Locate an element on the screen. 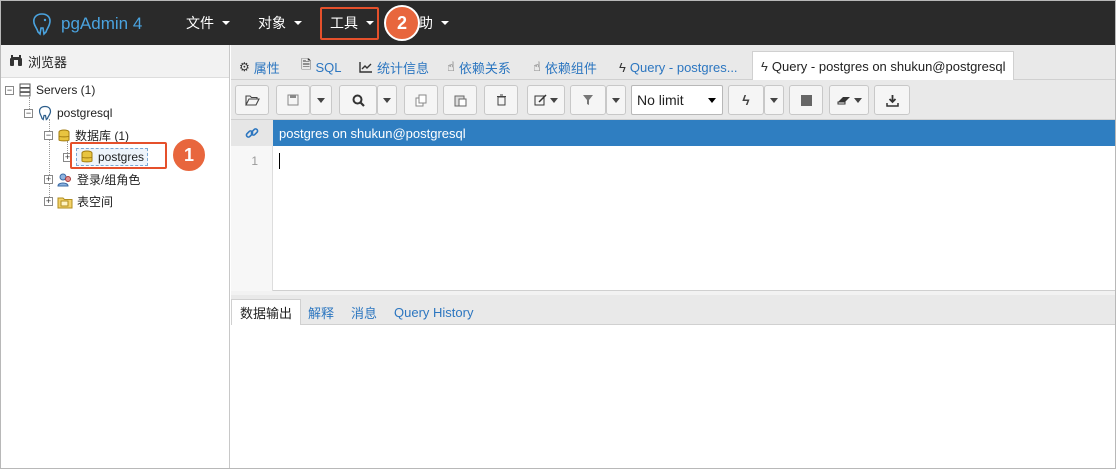 The height and width of the screenshot is (469, 1116). execute-button: ϟ is located at coordinates (746, 100).